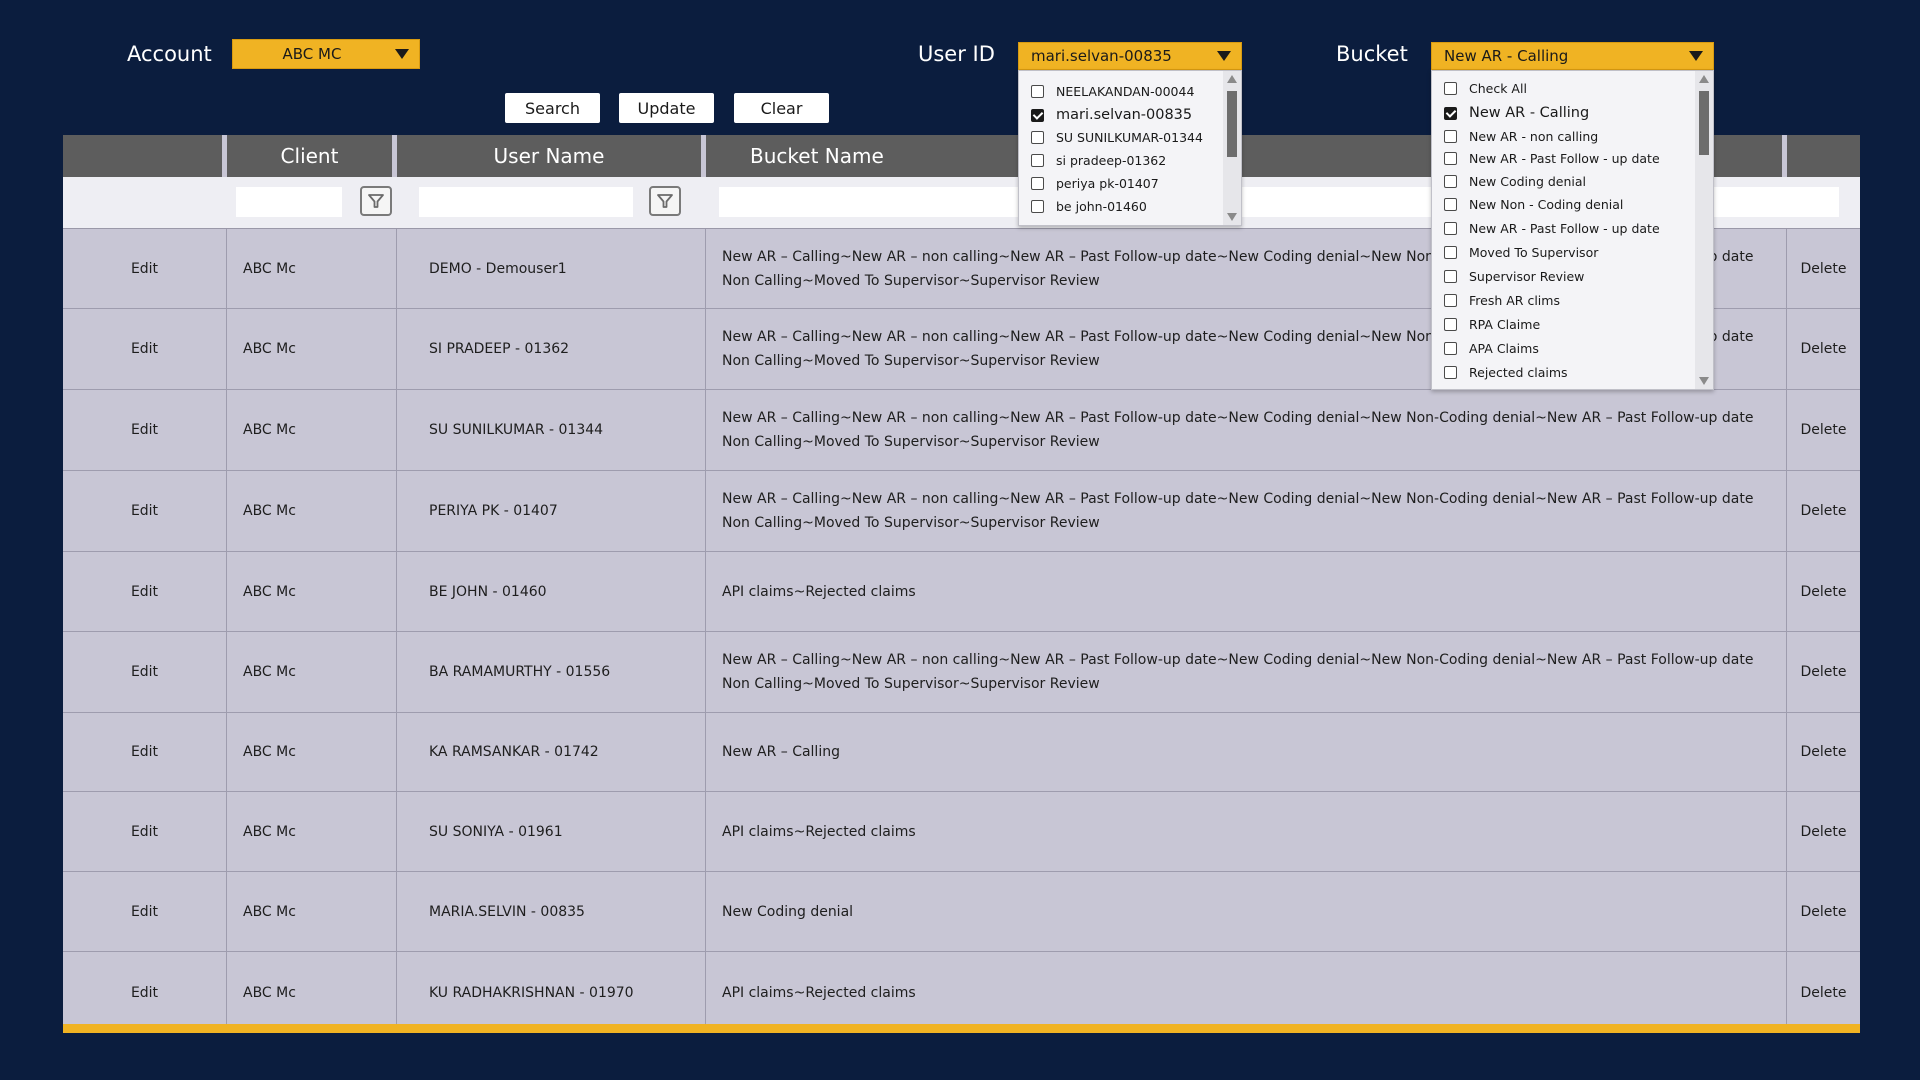  What do you see at coordinates (1112, 91) in the screenshot?
I see `userid-option: NEELAKANDAN-00044` at bounding box center [1112, 91].